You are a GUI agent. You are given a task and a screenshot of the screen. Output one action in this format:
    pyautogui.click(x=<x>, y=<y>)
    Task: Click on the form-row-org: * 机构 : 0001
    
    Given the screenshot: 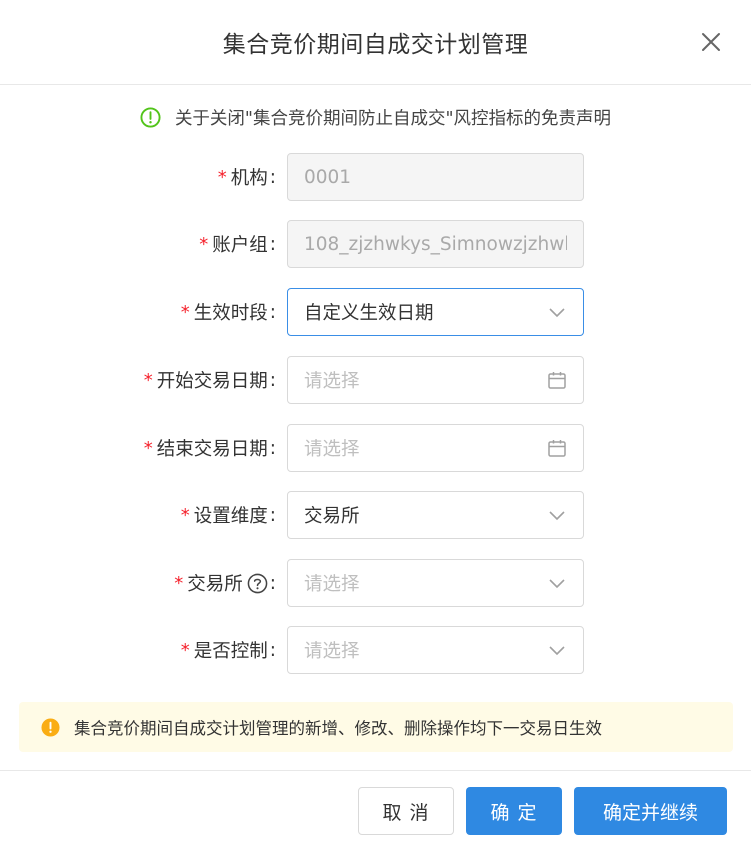 What is the action you would take?
    pyautogui.click(x=375, y=177)
    